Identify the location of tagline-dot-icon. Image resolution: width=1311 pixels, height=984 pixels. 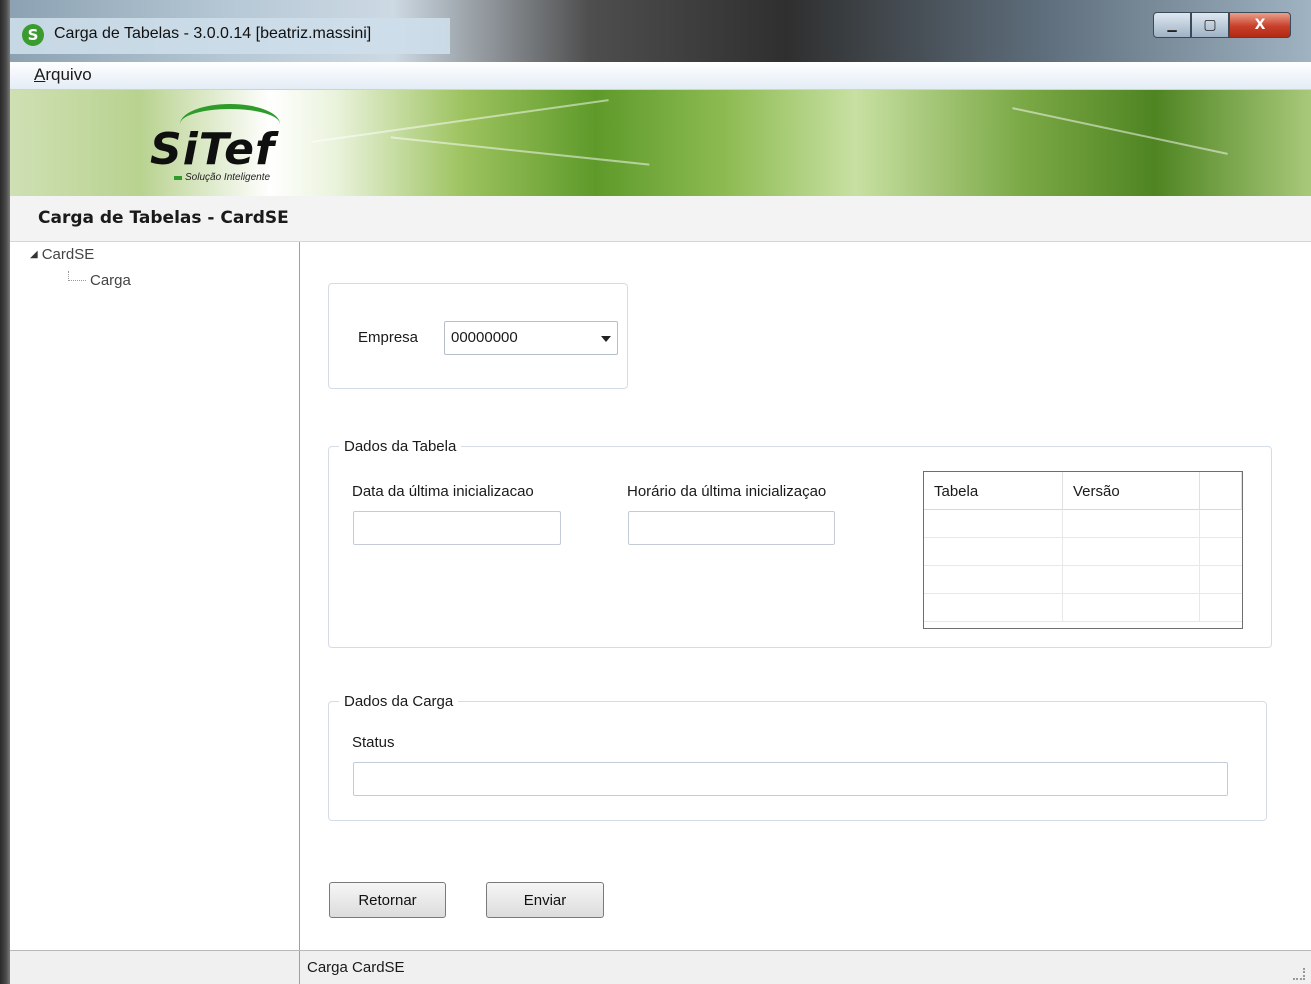
(178, 178).